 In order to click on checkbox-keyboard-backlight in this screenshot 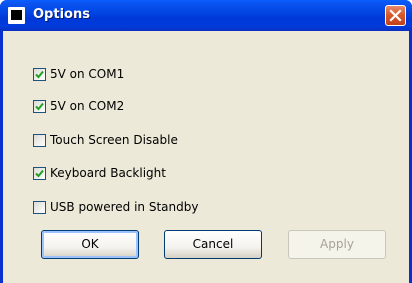, I will do `click(39, 173)`.